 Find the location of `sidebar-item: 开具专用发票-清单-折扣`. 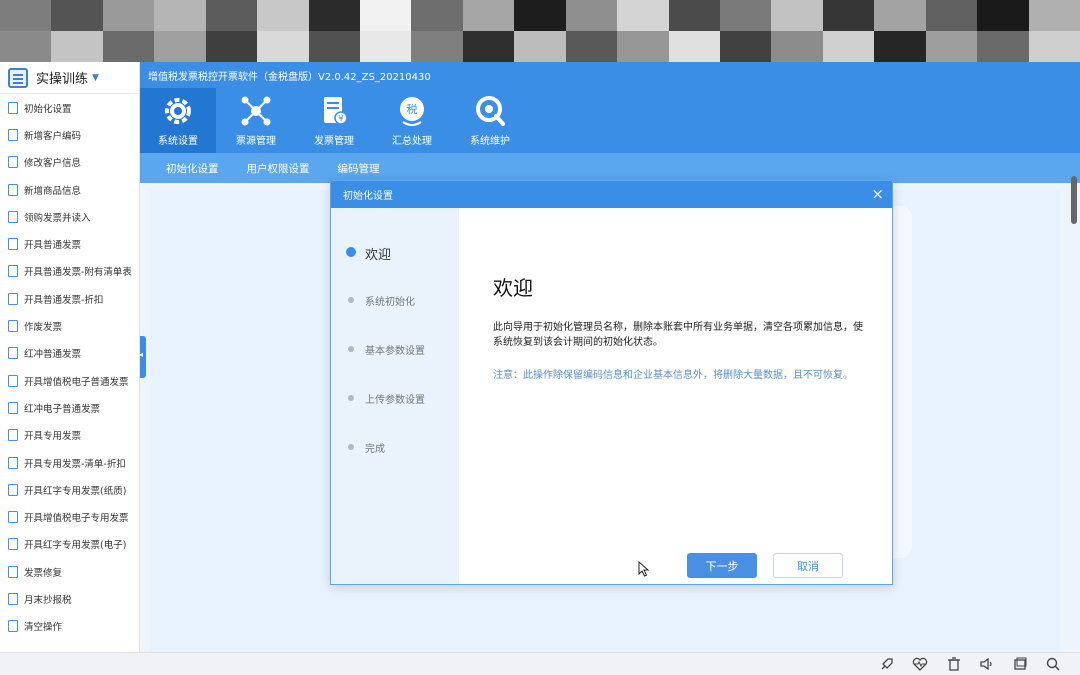

sidebar-item: 开具专用发票-清单-折扣 is located at coordinates (69, 462).